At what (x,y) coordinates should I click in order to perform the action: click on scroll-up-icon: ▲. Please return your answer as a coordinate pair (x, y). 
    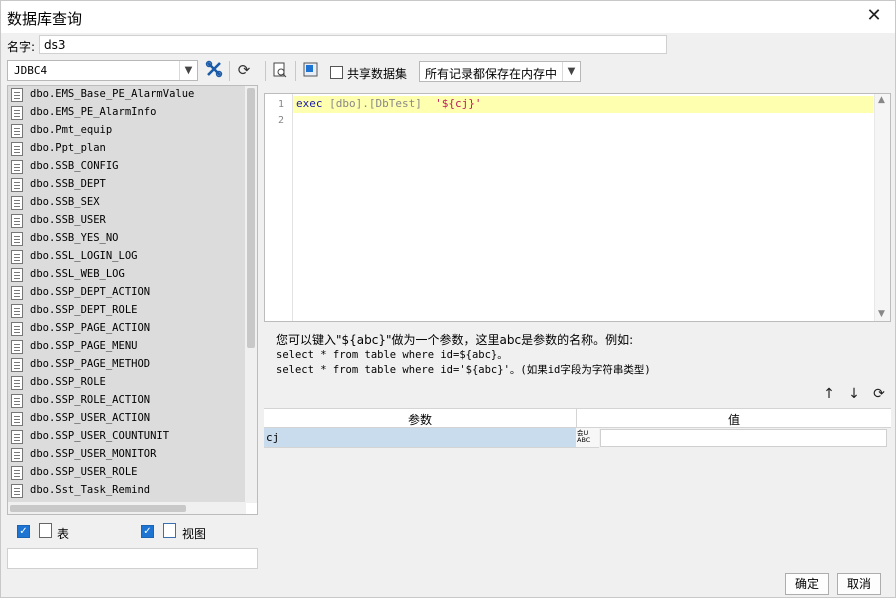
    Looking at the image, I should click on (881, 100).